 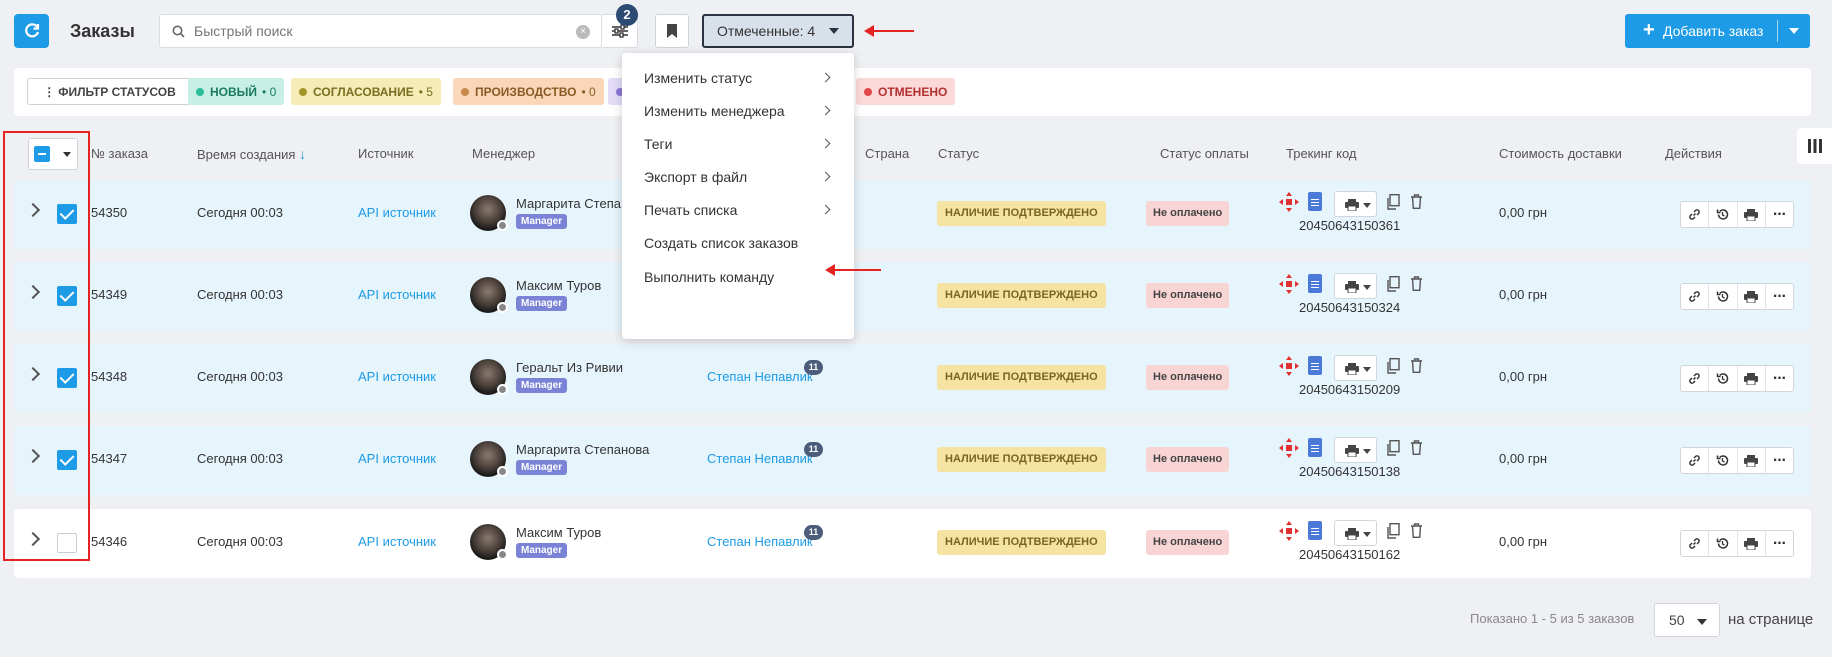 I want to click on col-delivery-cost: Стоимость доставки, so click(x=1560, y=153).